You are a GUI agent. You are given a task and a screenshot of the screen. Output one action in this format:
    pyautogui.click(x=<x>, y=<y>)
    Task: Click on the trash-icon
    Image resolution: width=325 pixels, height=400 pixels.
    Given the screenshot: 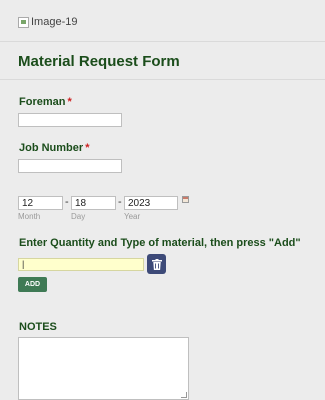 What is the action you would take?
    pyautogui.click(x=156, y=264)
    